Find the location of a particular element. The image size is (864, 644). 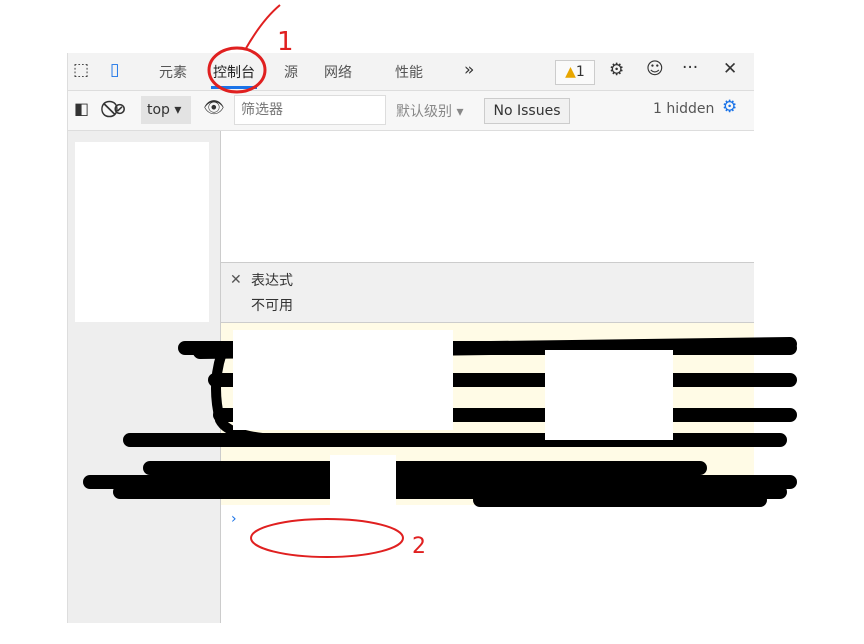

annotation-label-2: 2 is located at coordinates (419, 546).